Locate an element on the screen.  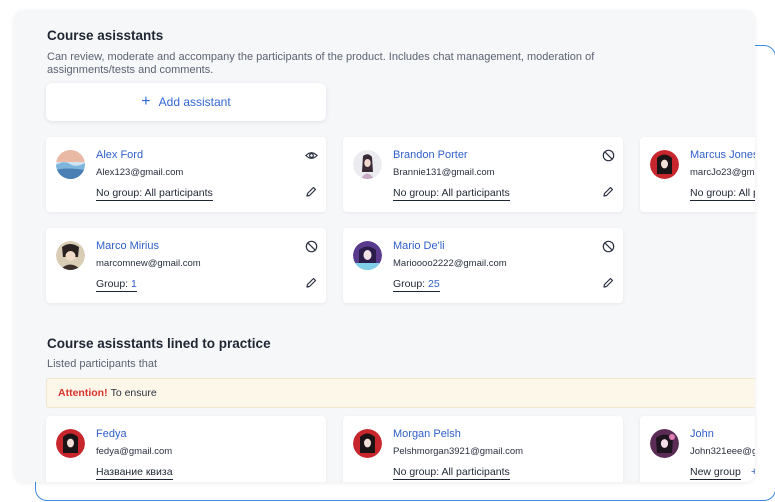
assistant-email: Pelshmorgan3921@gmail.com is located at coordinates (458, 451).